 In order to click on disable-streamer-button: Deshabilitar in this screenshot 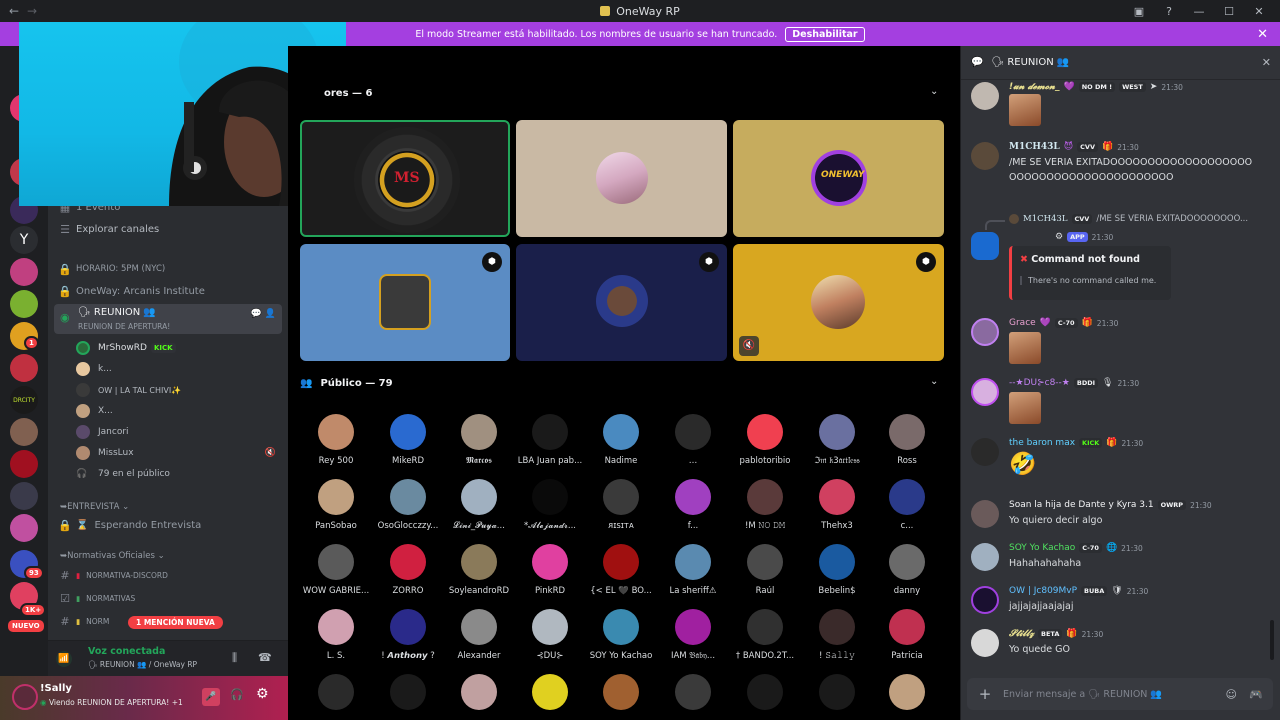, I will do `click(825, 34)`.